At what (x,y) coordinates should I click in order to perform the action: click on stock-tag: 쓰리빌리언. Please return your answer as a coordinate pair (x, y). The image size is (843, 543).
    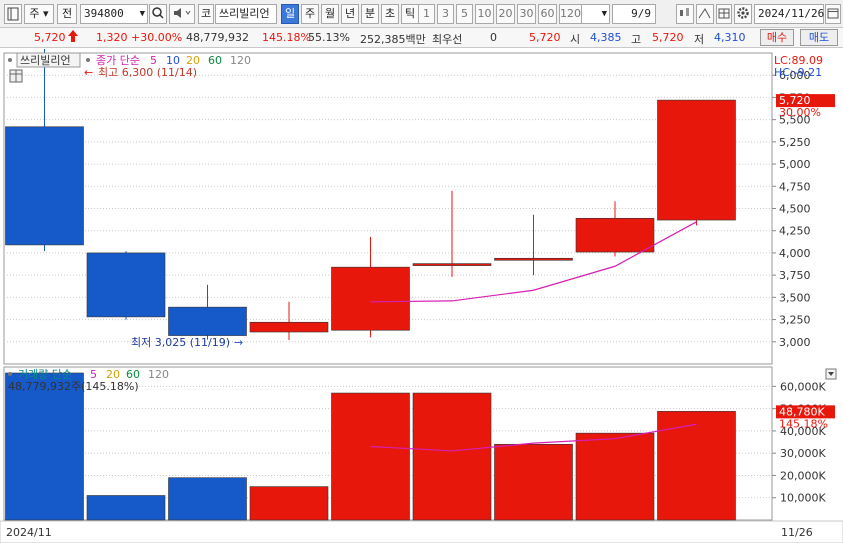
    Looking at the image, I should click on (45, 60).